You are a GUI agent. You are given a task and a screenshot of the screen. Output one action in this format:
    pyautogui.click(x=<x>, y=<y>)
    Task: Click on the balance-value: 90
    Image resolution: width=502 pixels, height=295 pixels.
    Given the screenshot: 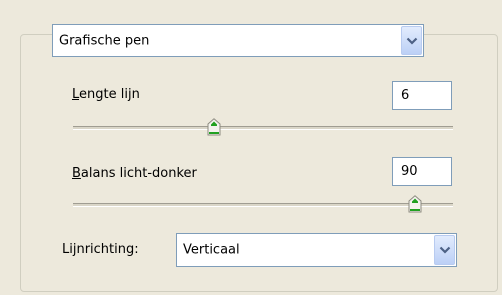 What is the action you would take?
    pyautogui.click(x=409, y=171)
    